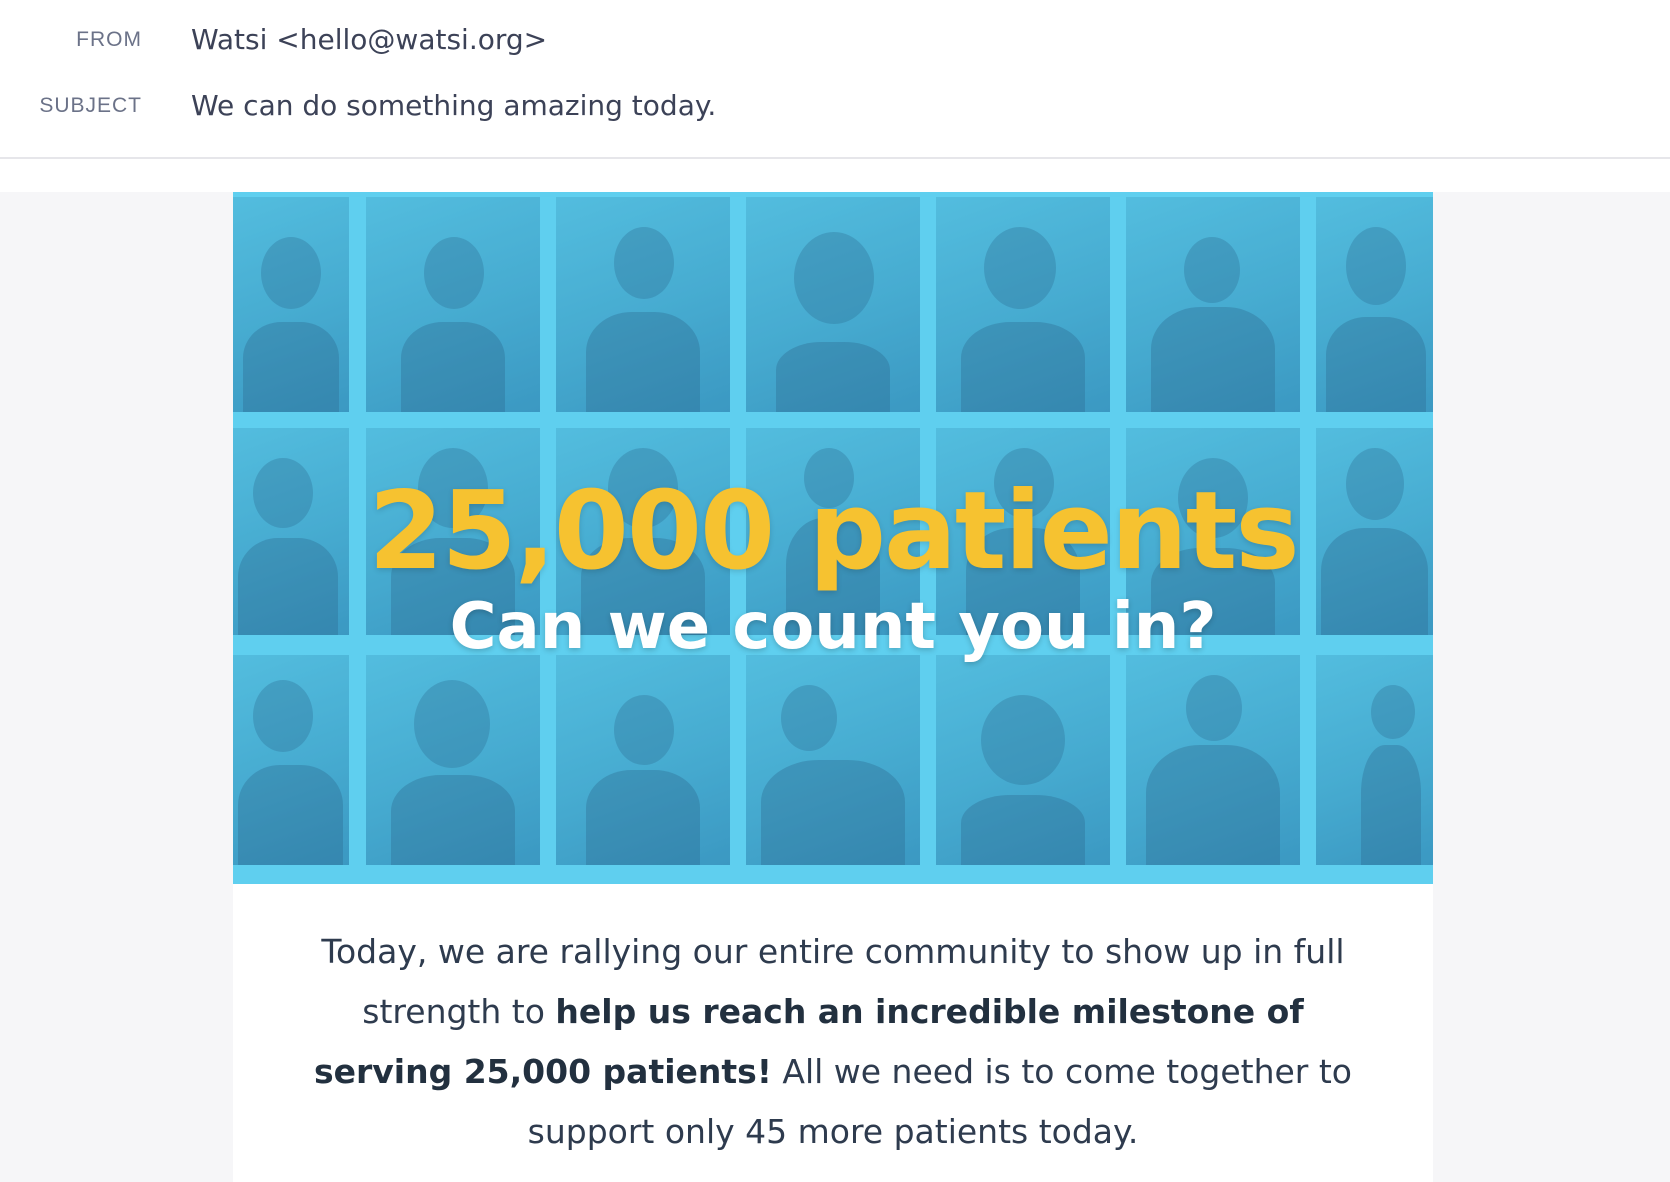 The image size is (1670, 1182). I want to click on from-label: FROM, so click(109, 39).